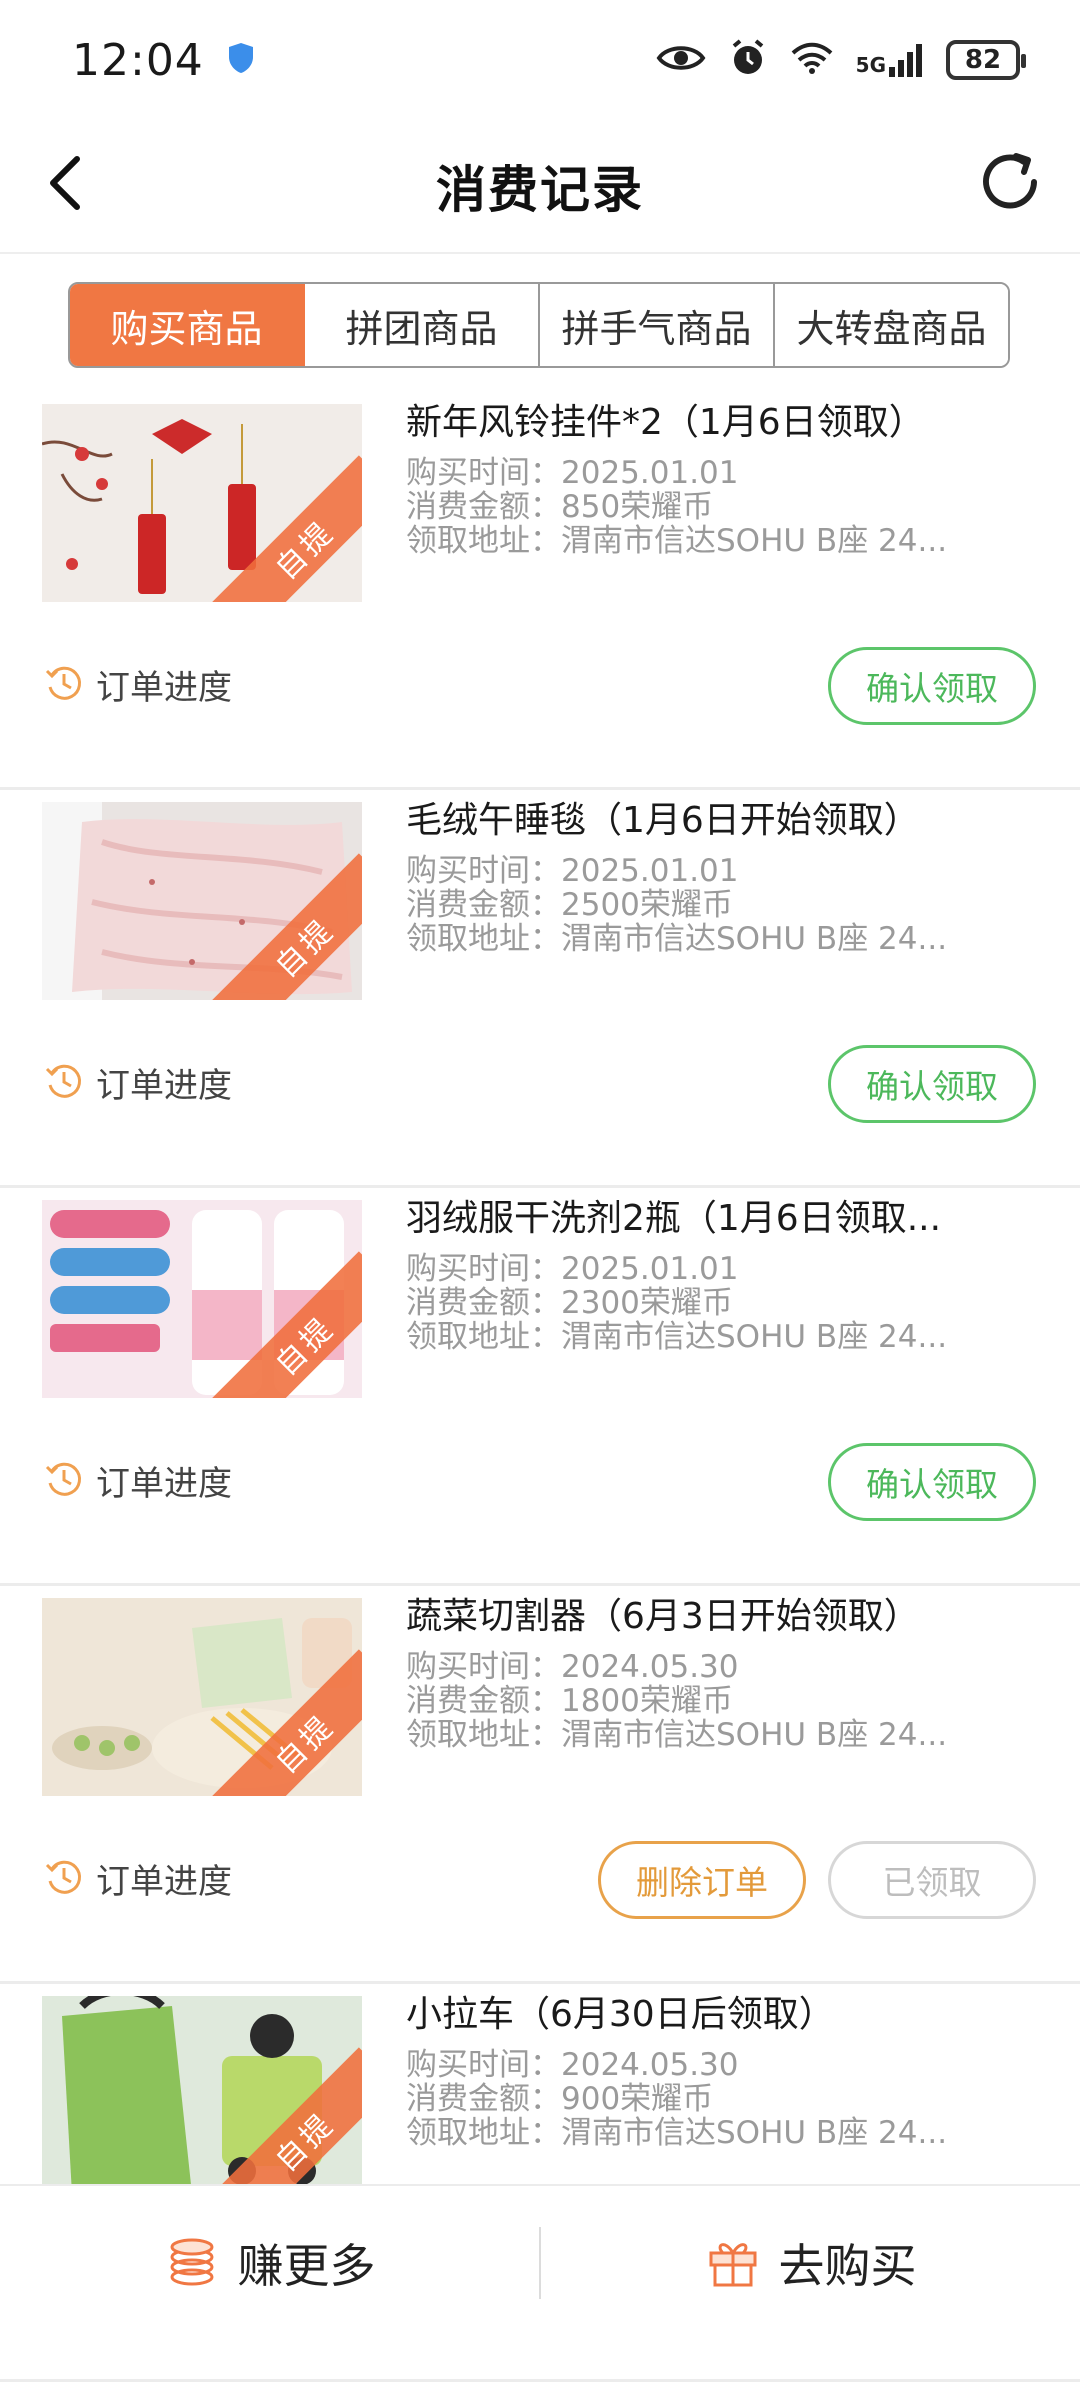  What do you see at coordinates (870, 65) in the screenshot?
I see `network-type: 5G` at bounding box center [870, 65].